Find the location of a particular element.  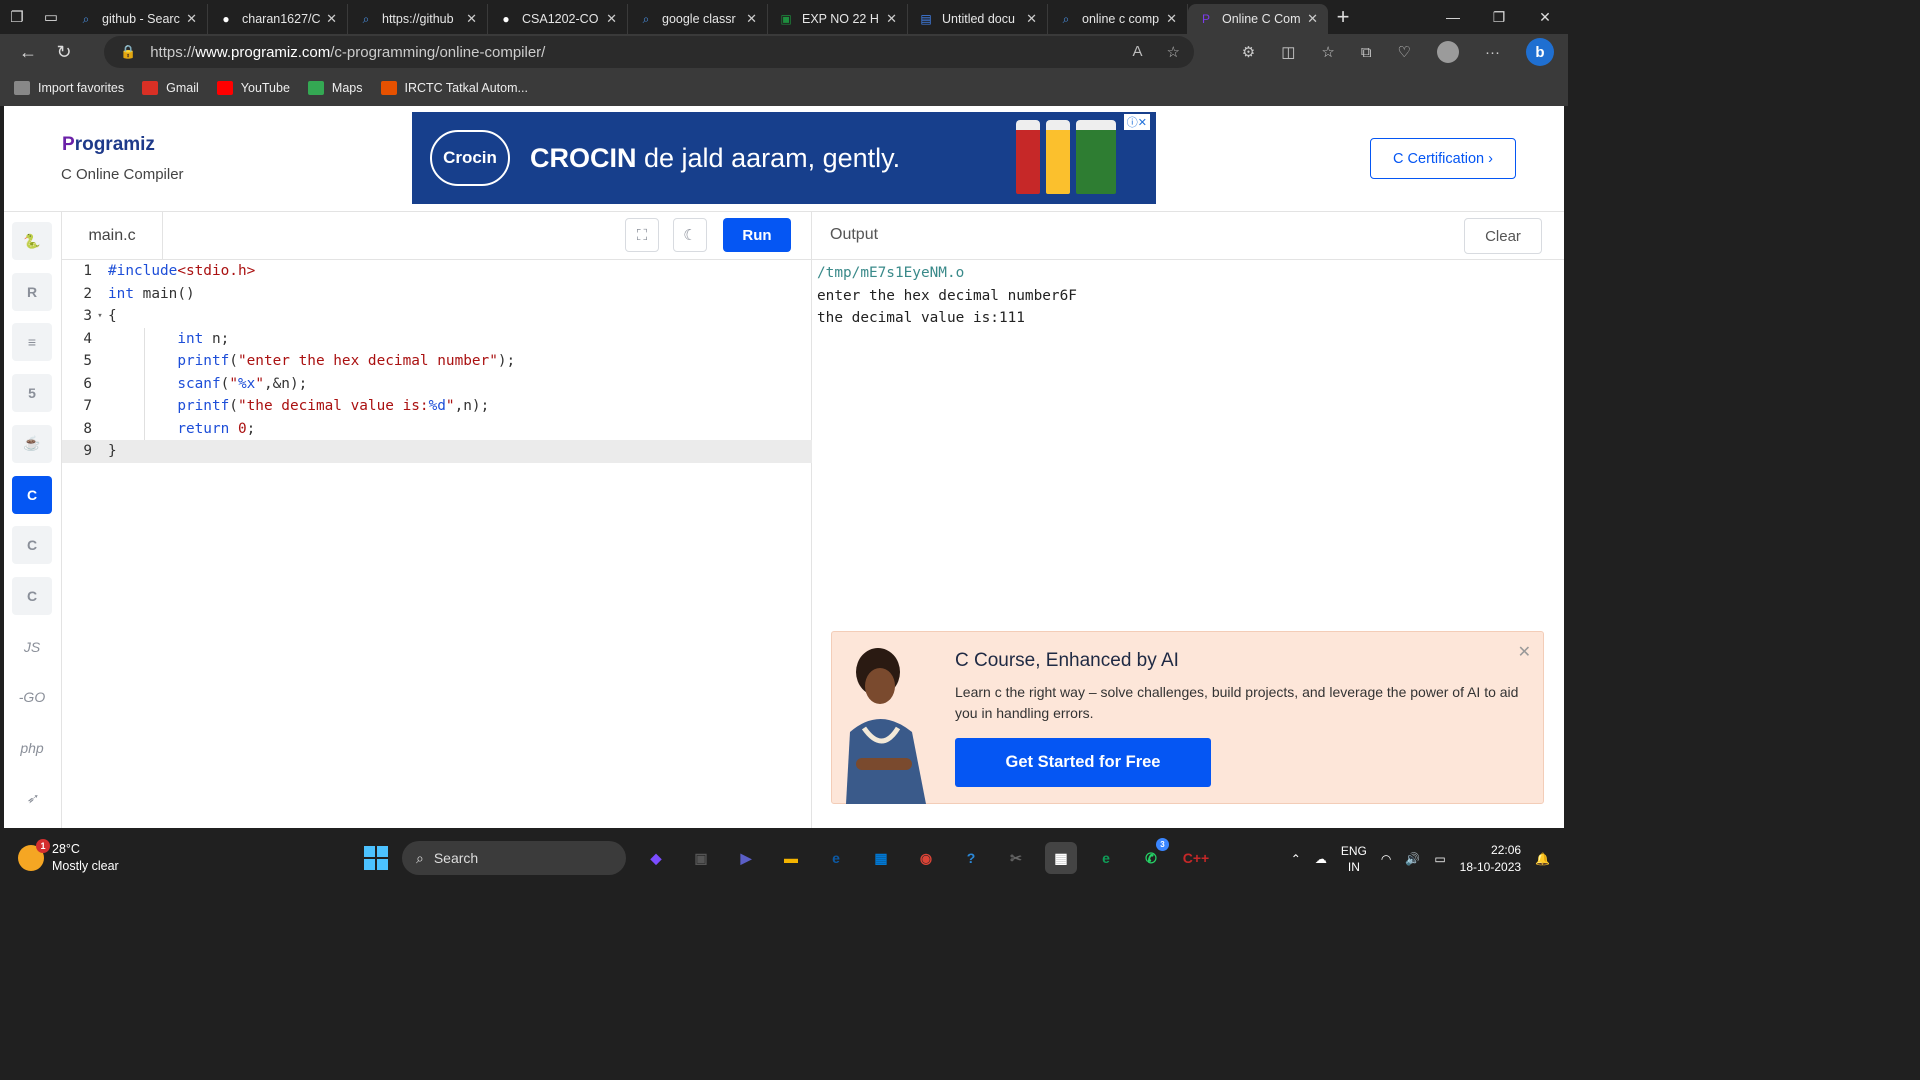

notification-bell-icon: 🔔 is located at coordinates (1542, 859).